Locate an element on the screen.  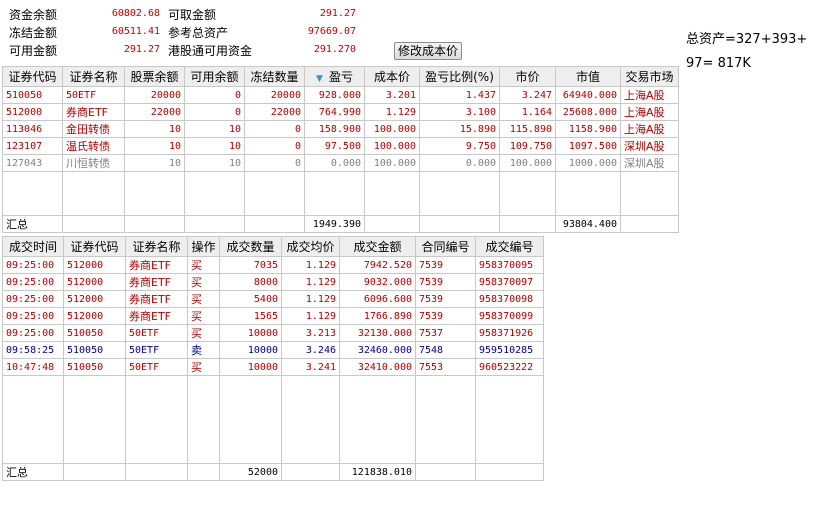
cell-qty: 1565 is located at coordinates (250, 316).